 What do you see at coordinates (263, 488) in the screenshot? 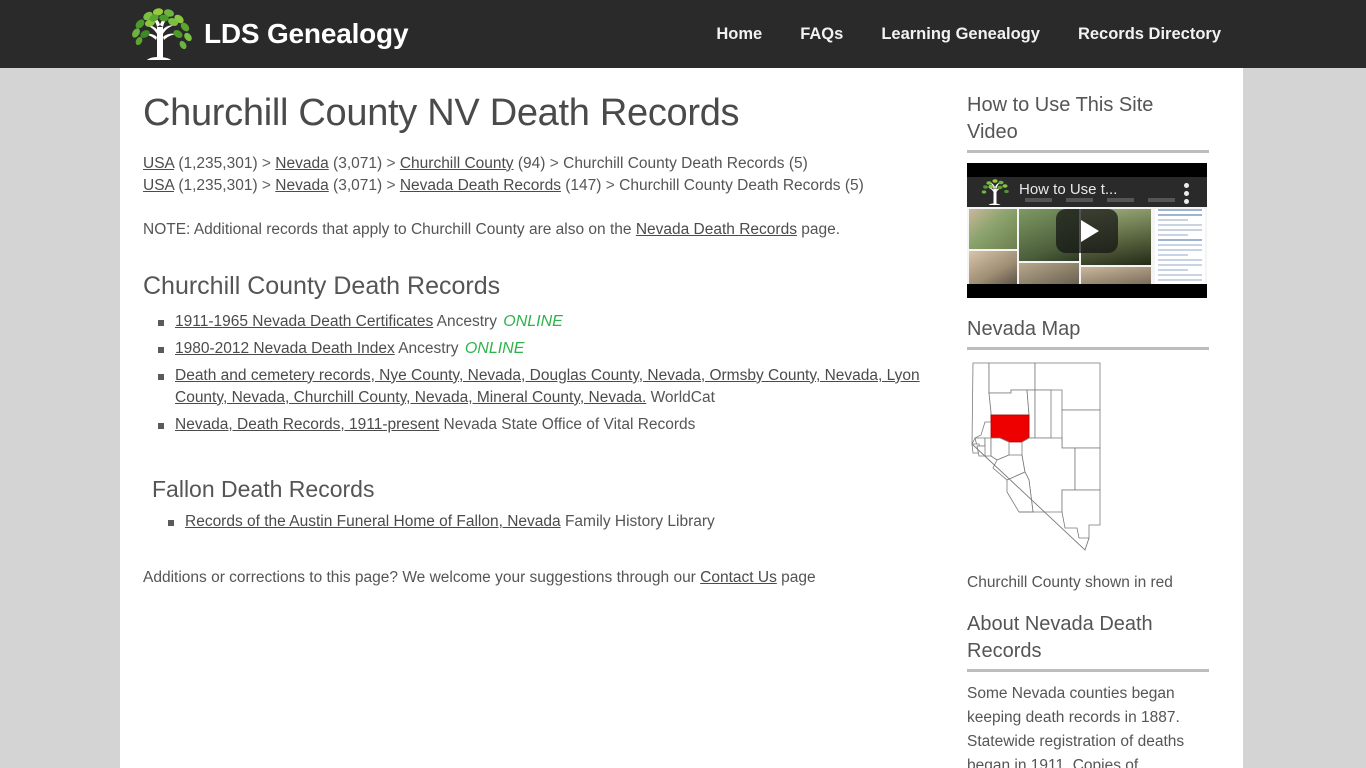
I see `subsection-heading-fallon-death-records: Fallon Death Records` at bounding box center [263, 488].